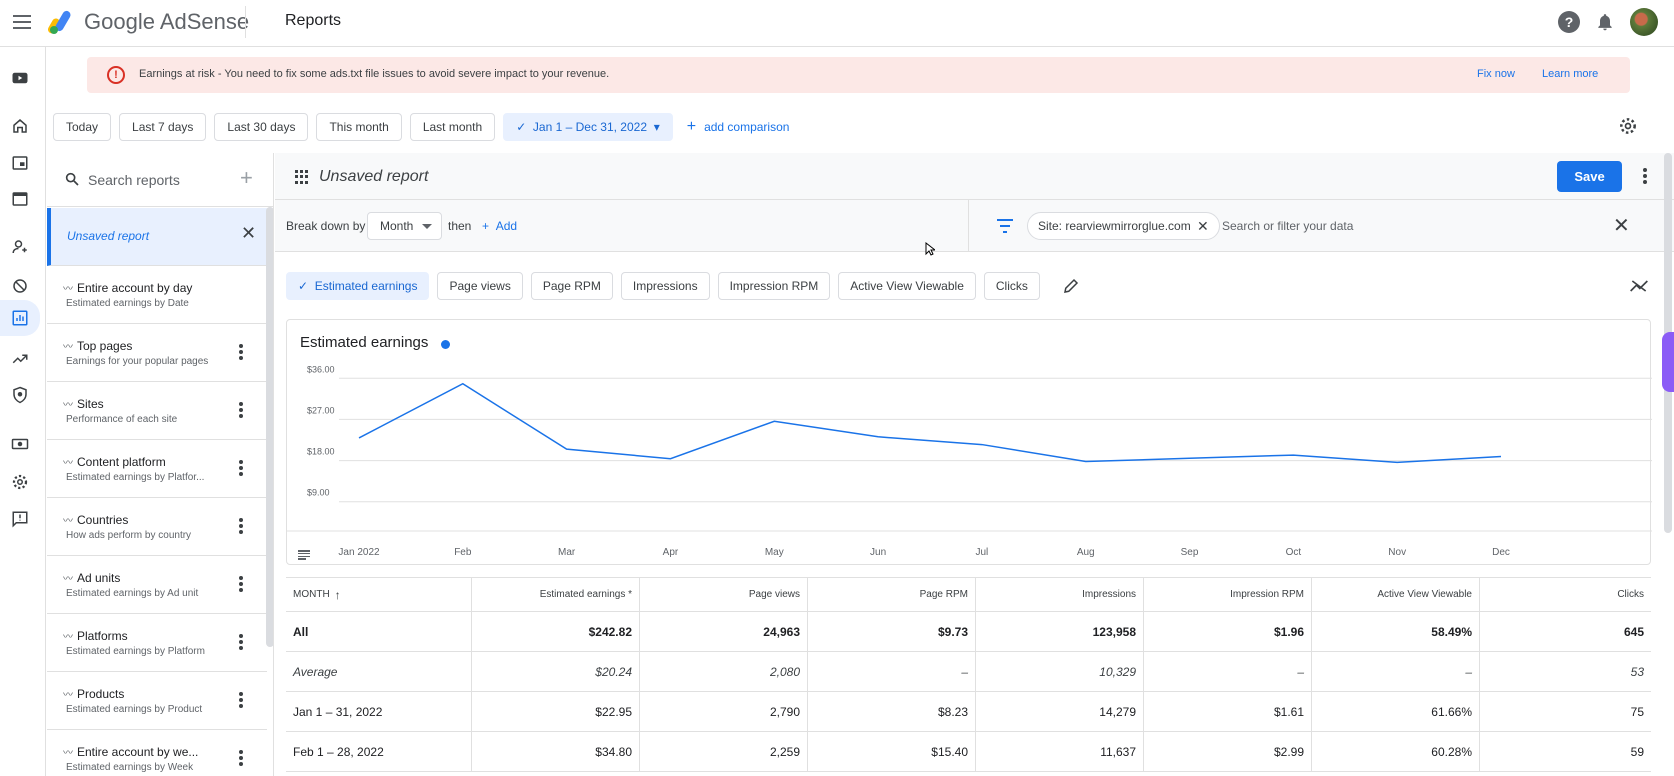 The width and height of the screenshot is (1674, 776). What do you see at coordinates (837, 23) in the screenshot?
I see `top-app-bar: Google AdSense Reports ?` at bounding box center [837, 23].